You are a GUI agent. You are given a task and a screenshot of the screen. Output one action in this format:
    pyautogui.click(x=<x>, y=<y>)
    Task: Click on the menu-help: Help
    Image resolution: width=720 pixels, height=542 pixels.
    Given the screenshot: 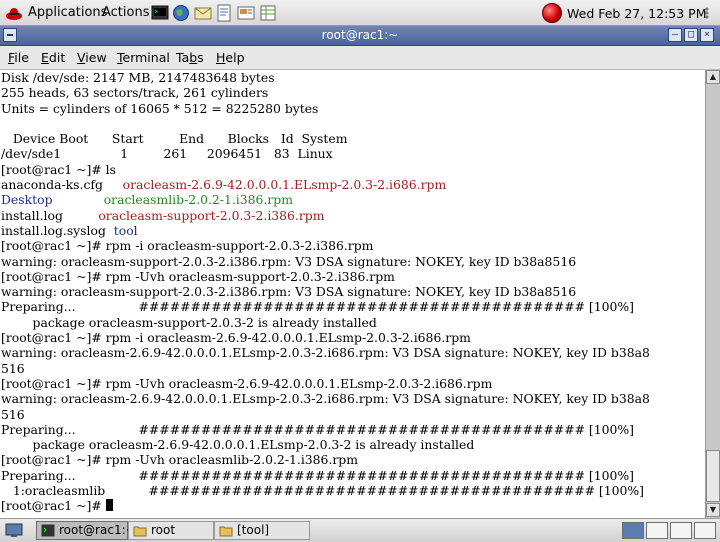 What is the action you would take?
    pyautogui.click(x=230, y=57)
    